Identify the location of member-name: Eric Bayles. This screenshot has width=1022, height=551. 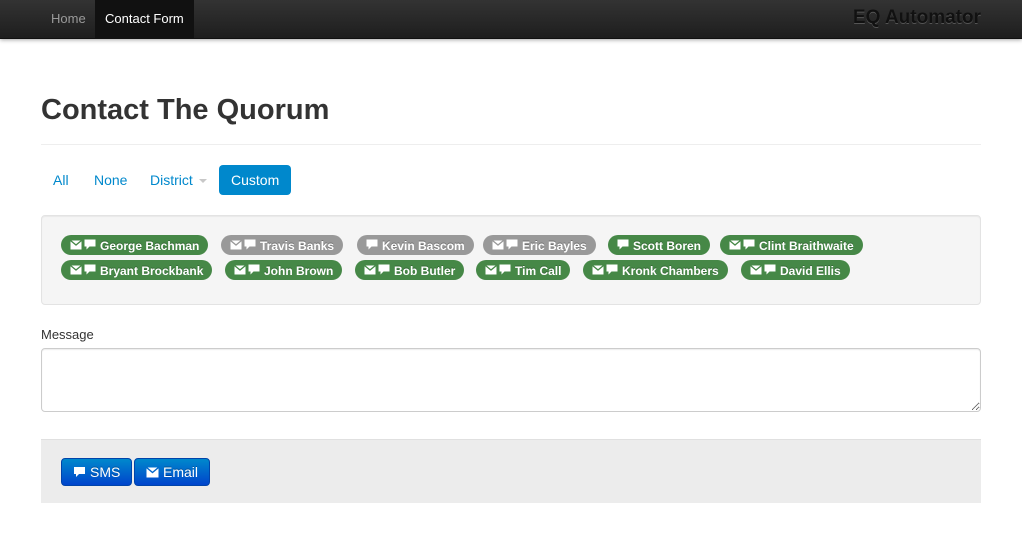
(554, 245).